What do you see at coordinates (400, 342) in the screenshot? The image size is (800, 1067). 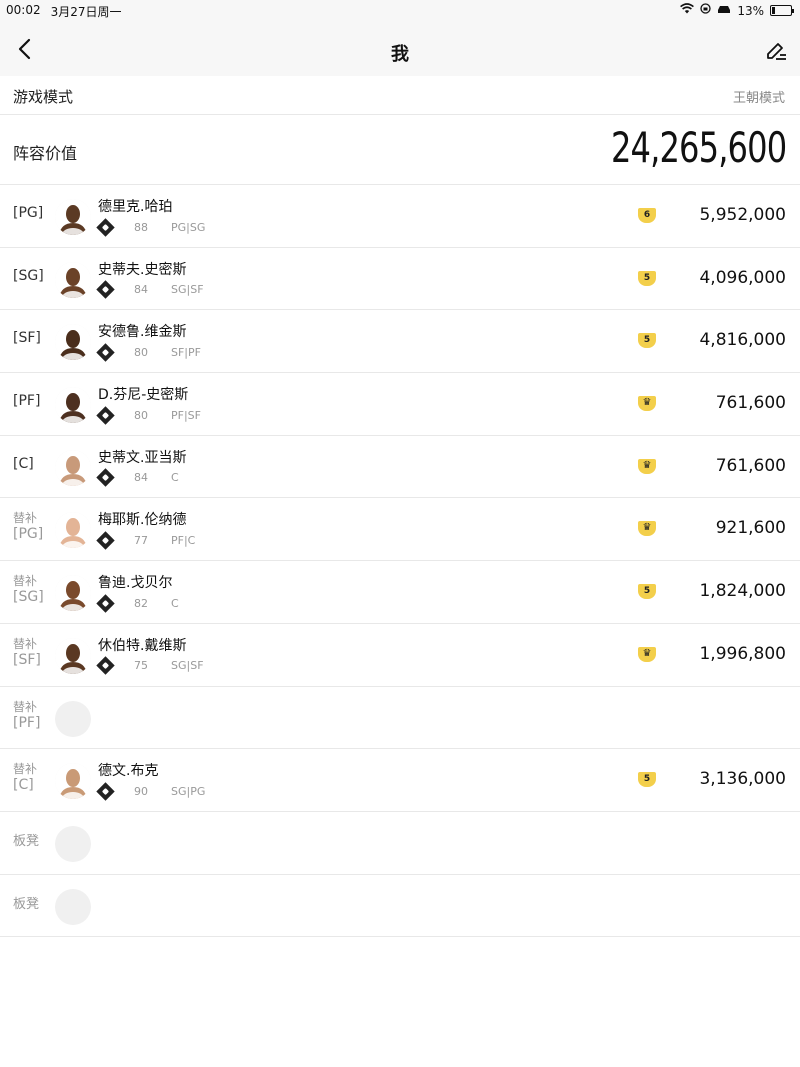 I see `player-row: [SF] 安德鲁.维金斯 80 SF|PF 5 4,816,000` at bounding box center [400, 342].